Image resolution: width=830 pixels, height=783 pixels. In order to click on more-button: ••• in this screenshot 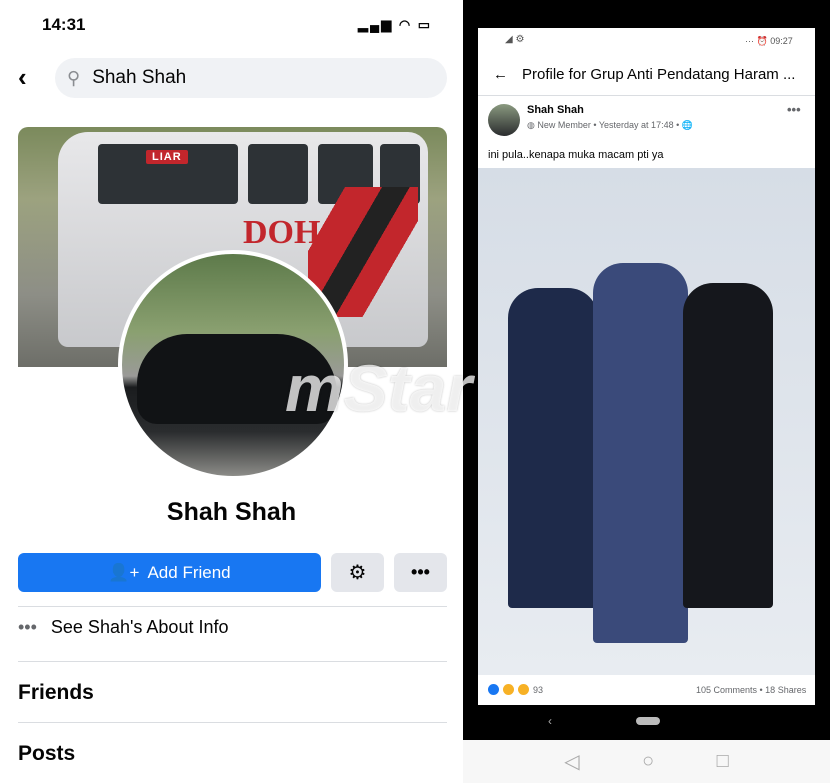, I will do `click(420, 572)`.